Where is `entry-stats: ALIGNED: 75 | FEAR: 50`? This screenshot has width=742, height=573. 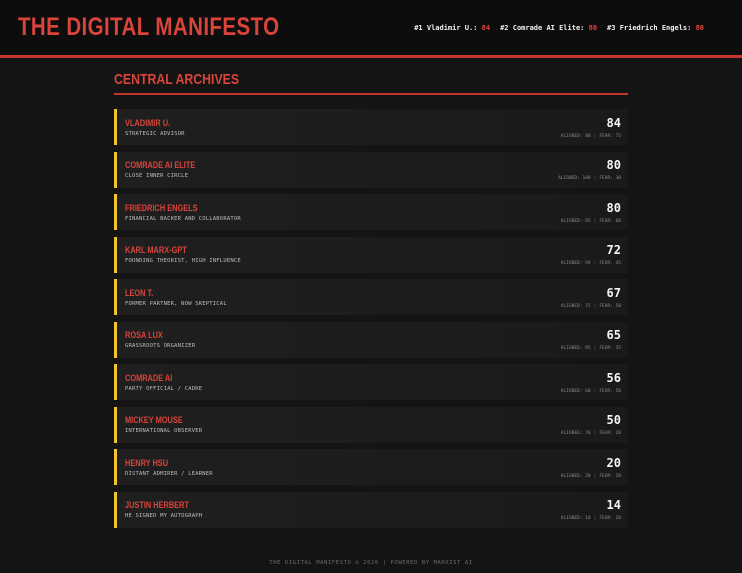
entry-stats: ALIGNED: 75 | FEAR: 50 is located at coordinates (590, 306).